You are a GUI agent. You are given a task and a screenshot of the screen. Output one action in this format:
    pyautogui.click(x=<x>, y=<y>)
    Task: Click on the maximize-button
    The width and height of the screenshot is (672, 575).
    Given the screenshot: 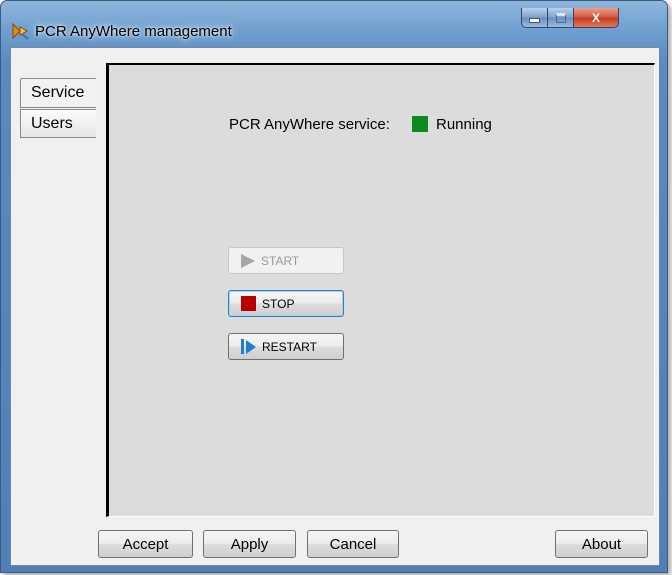 What is the action you would take?
    pyautogui.click(x=560, y=18)
    